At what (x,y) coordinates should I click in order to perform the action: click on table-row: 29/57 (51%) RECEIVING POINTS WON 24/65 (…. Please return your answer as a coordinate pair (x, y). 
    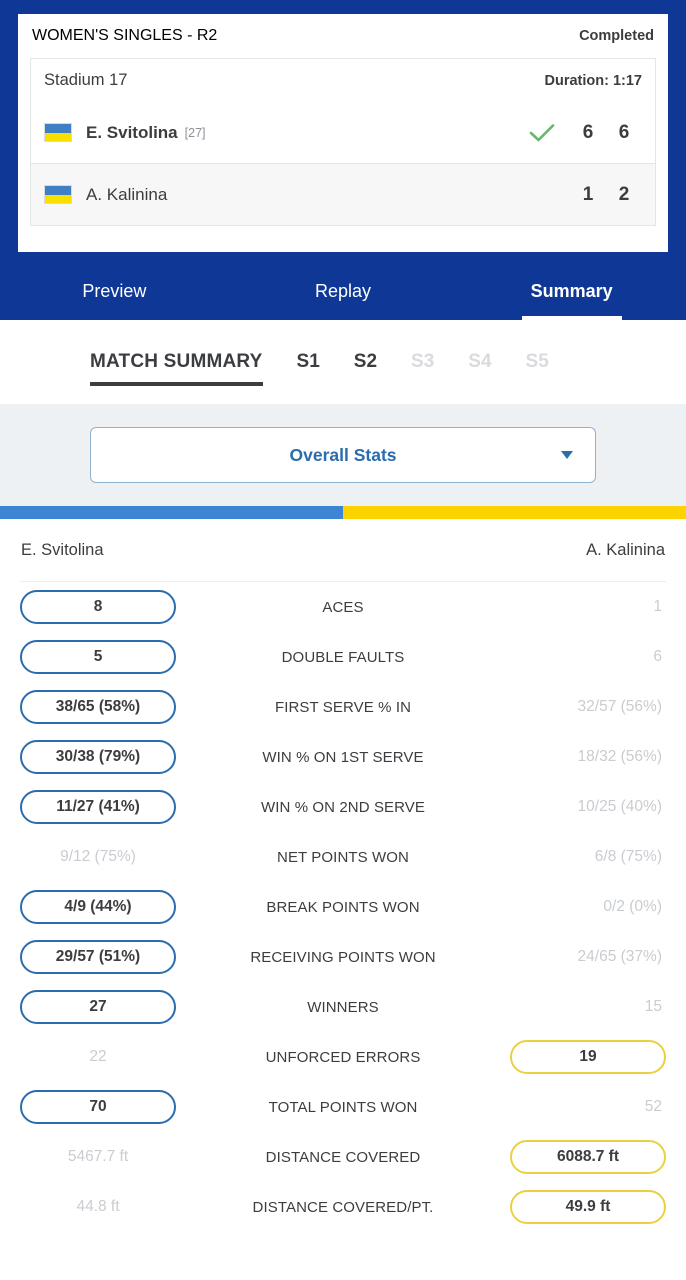
    Looking at the image, I should click on (343, 957).